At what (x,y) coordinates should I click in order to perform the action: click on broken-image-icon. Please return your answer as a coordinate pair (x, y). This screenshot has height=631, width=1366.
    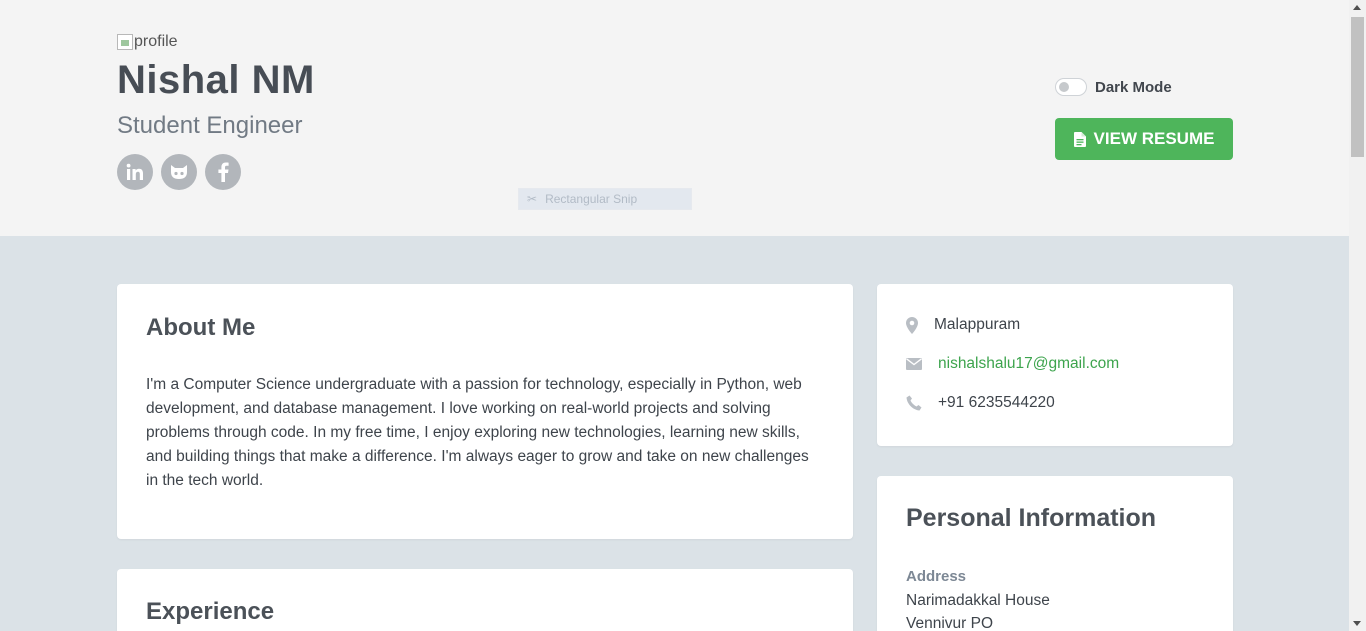
    Looking at the image, I should click on (125, 42).